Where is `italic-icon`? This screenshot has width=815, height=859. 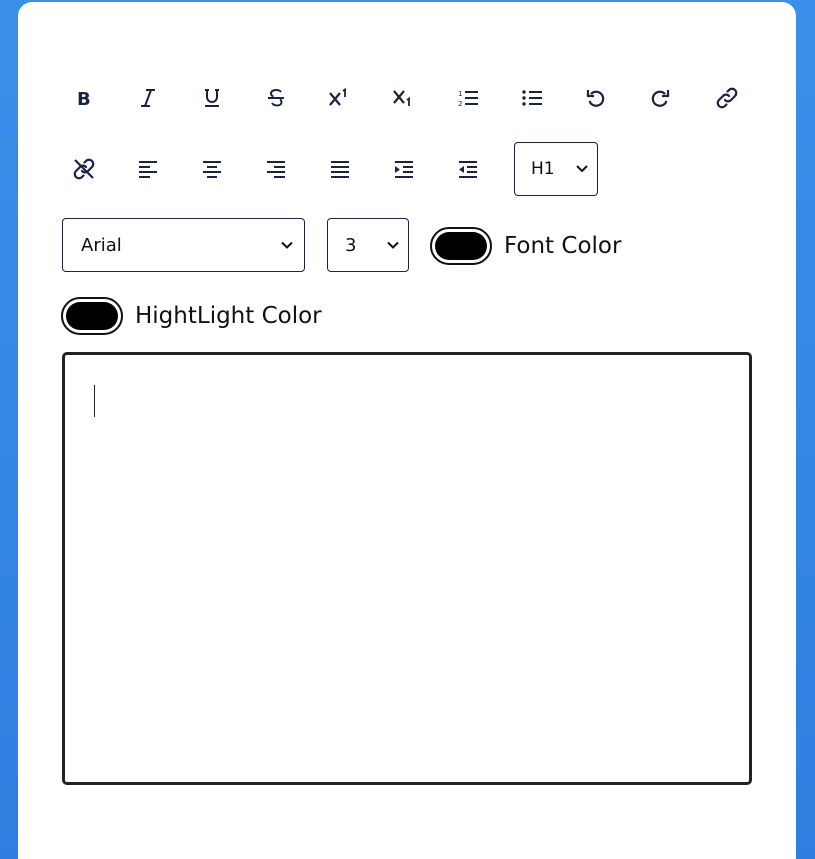
italic-icon is located at coordinates (148, 98).